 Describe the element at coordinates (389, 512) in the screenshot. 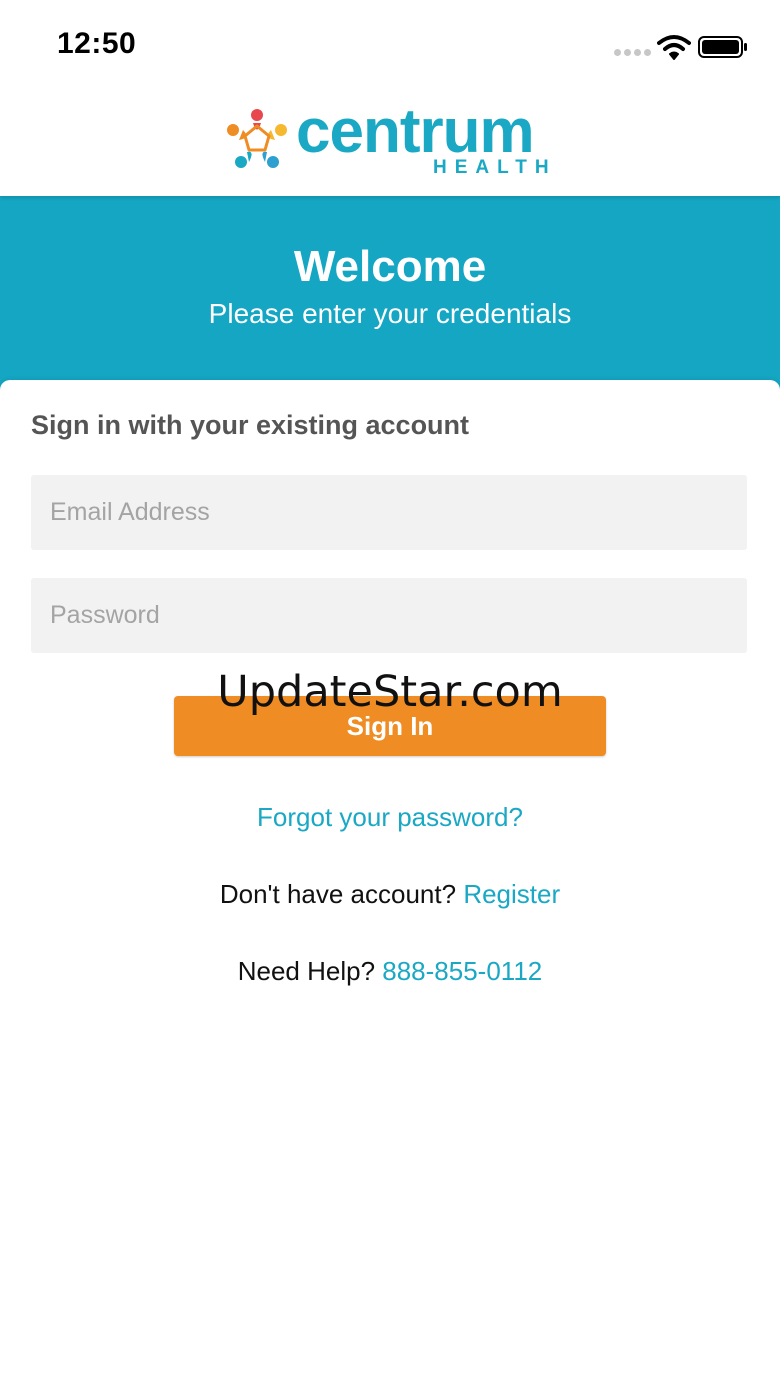

I see `email-field` at that location.